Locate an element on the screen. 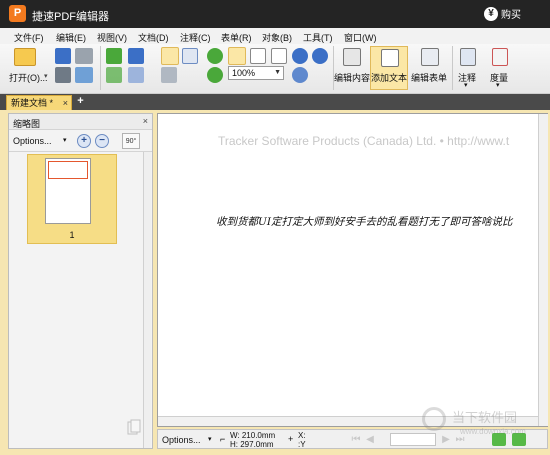  print-icon is located at coordinates (63, 75).